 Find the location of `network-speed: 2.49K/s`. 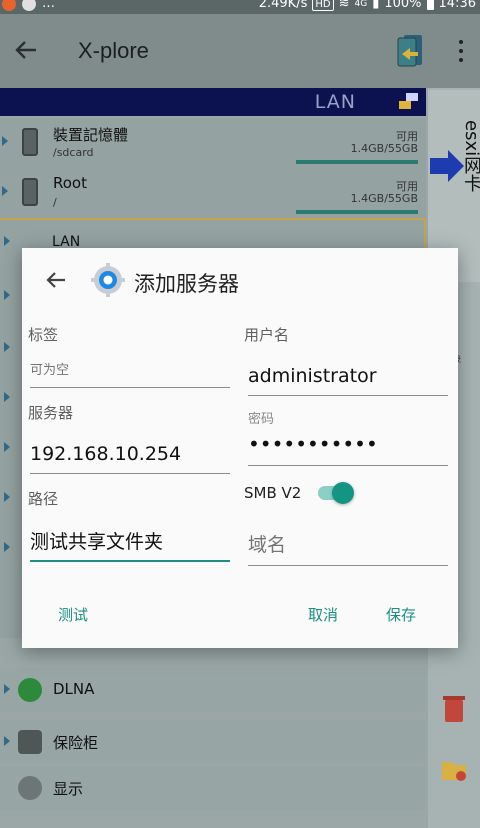

network-speed: 2.49K/s is located at coordinates (283, 5).